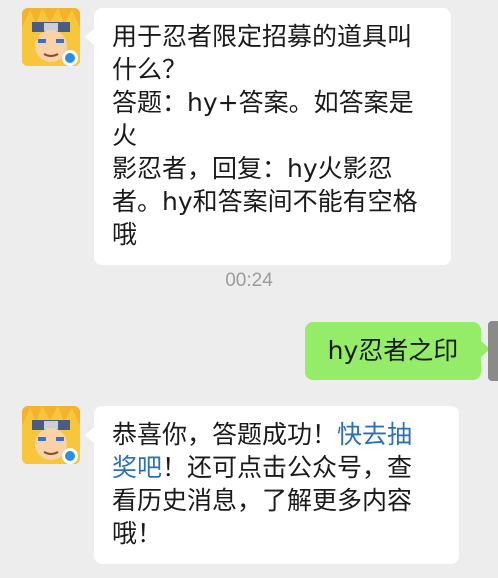 This screenshot has width=498, height=578. What do you see at coordinates (252, 168) in the screenshot?
I see `message-line: 影忍者，回复：hy火影忍` at bounding box center [252, 168].